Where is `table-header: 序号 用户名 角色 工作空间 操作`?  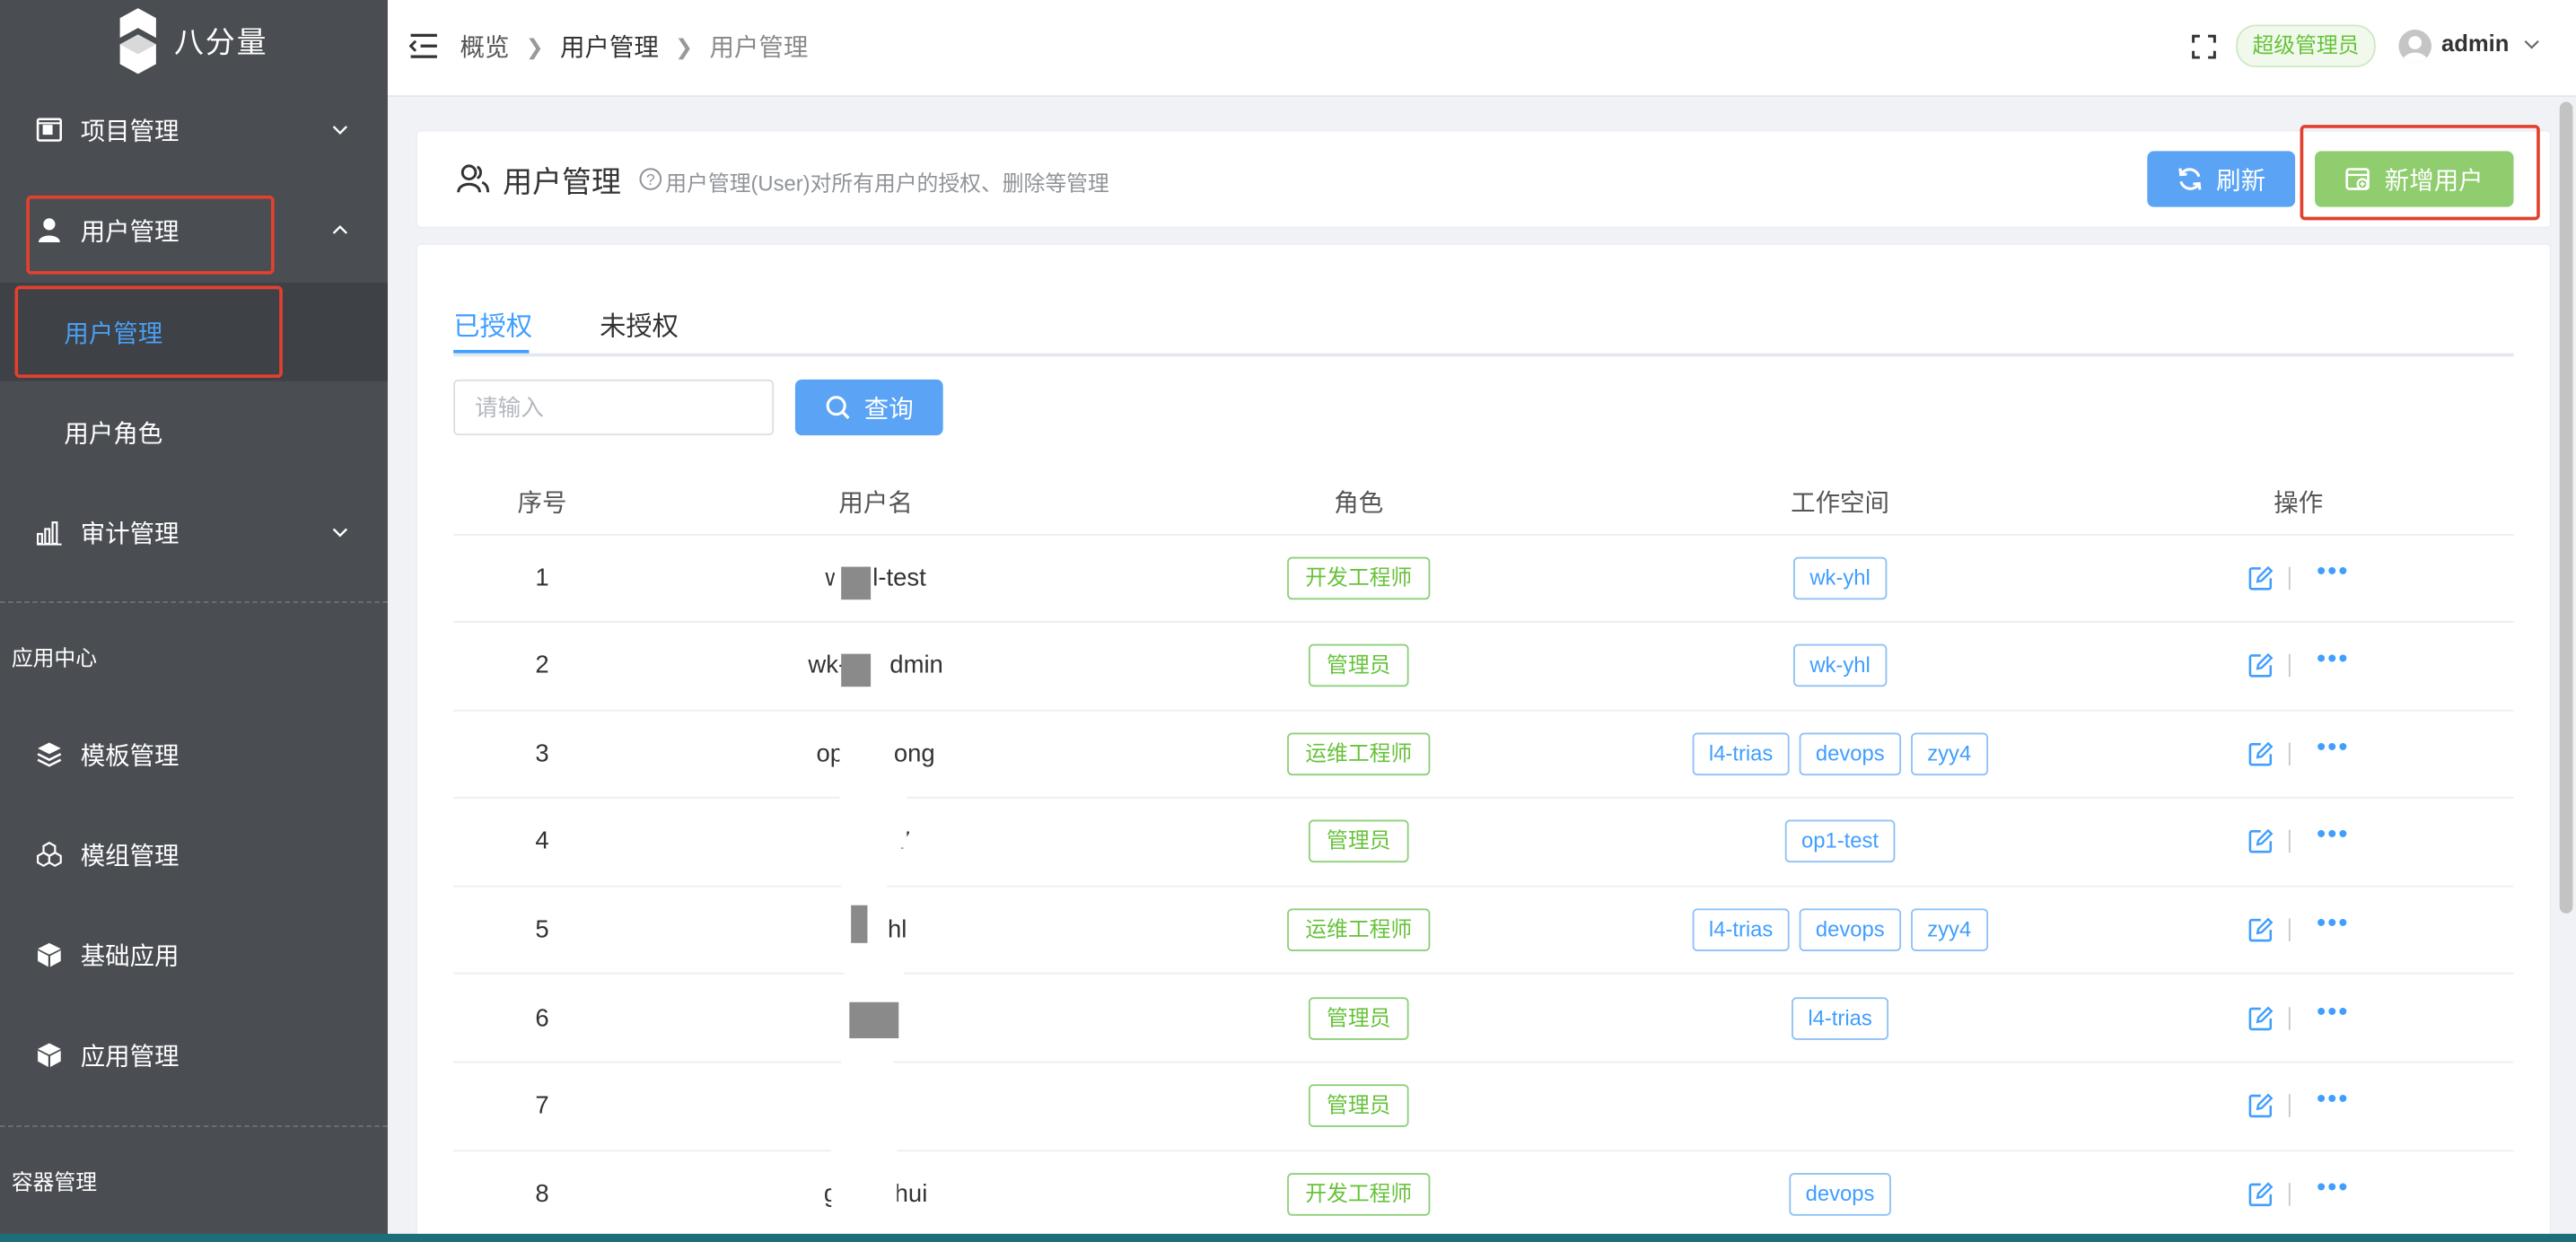 table-header: 序号 用户名 角色 工作空间 操作 is located at coordinates (1483, 502).